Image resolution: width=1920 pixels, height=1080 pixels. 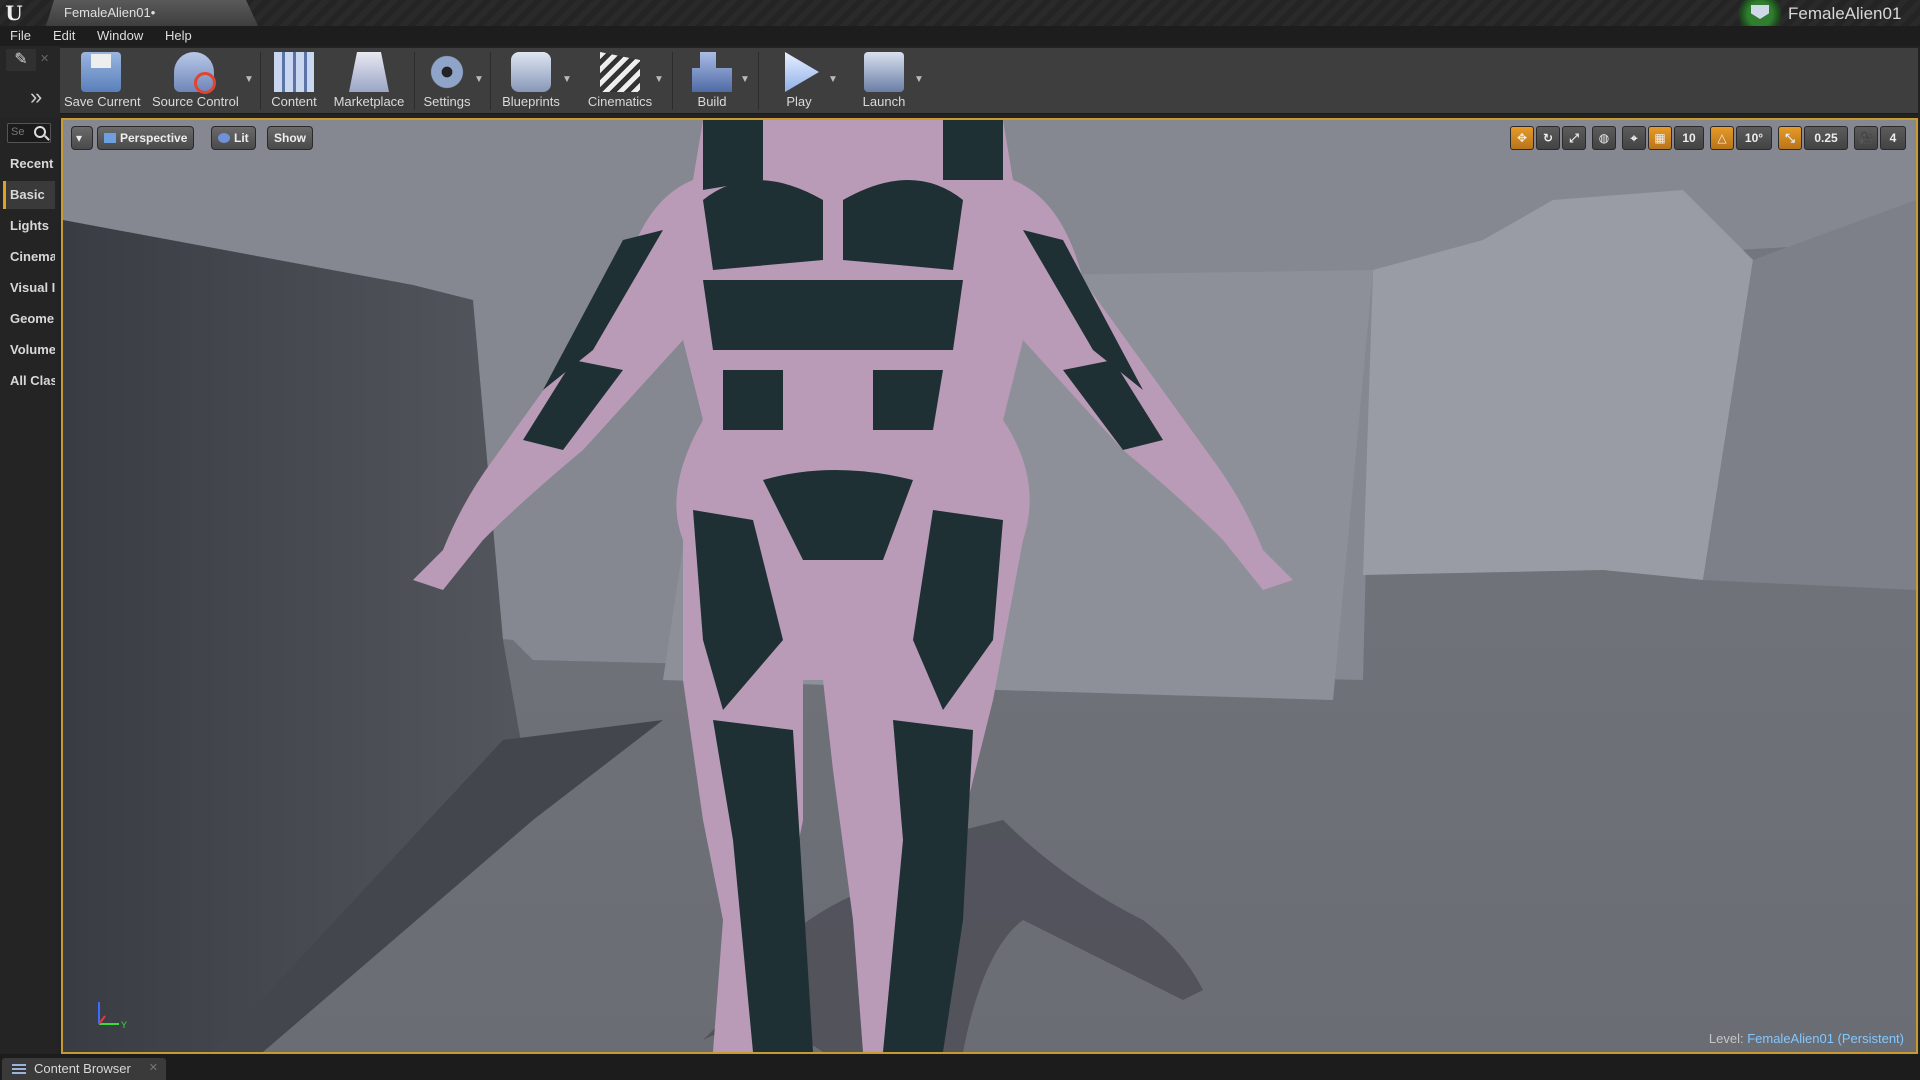 I want to click on perspective-button: Perspective, so click(x=146, y=138).